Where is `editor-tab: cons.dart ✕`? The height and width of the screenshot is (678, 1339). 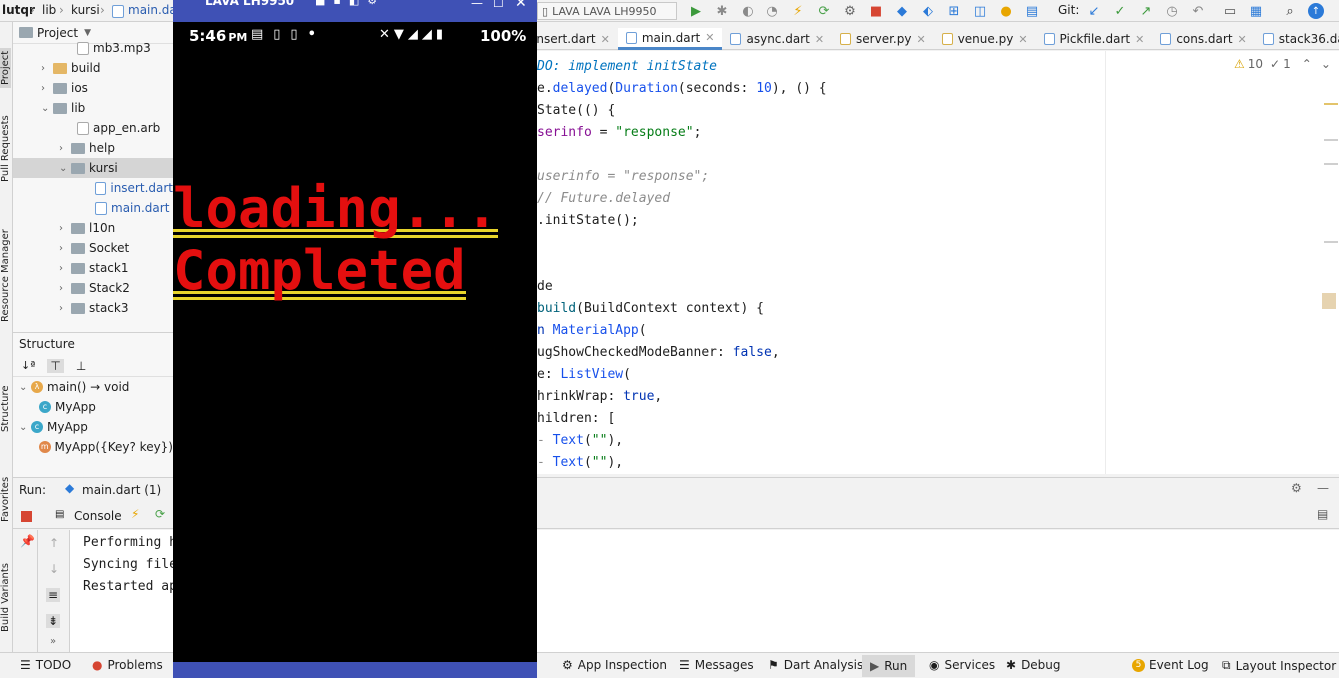
editor-tab: cons.dart ✕ is located at coordinates (1203, 39).